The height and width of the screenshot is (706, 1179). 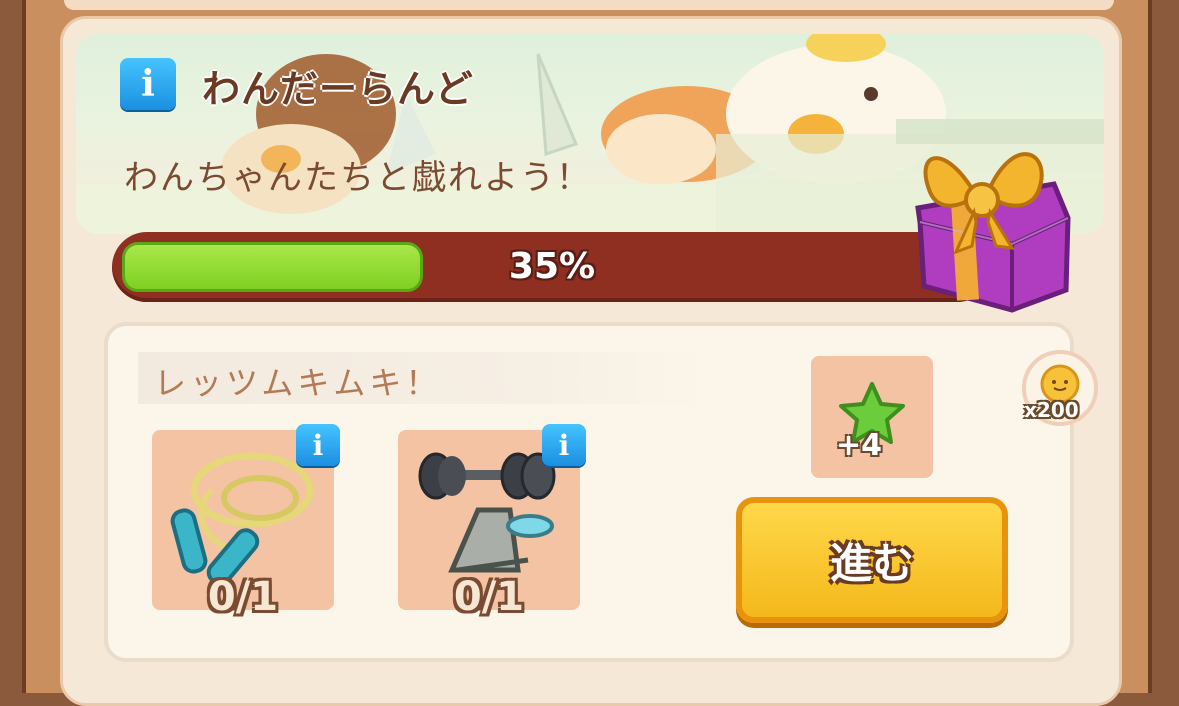 What do you see at coordinates (148, 84) in the screenshot?
I see `event-info-icon: i` at bounding box center [148, 84].